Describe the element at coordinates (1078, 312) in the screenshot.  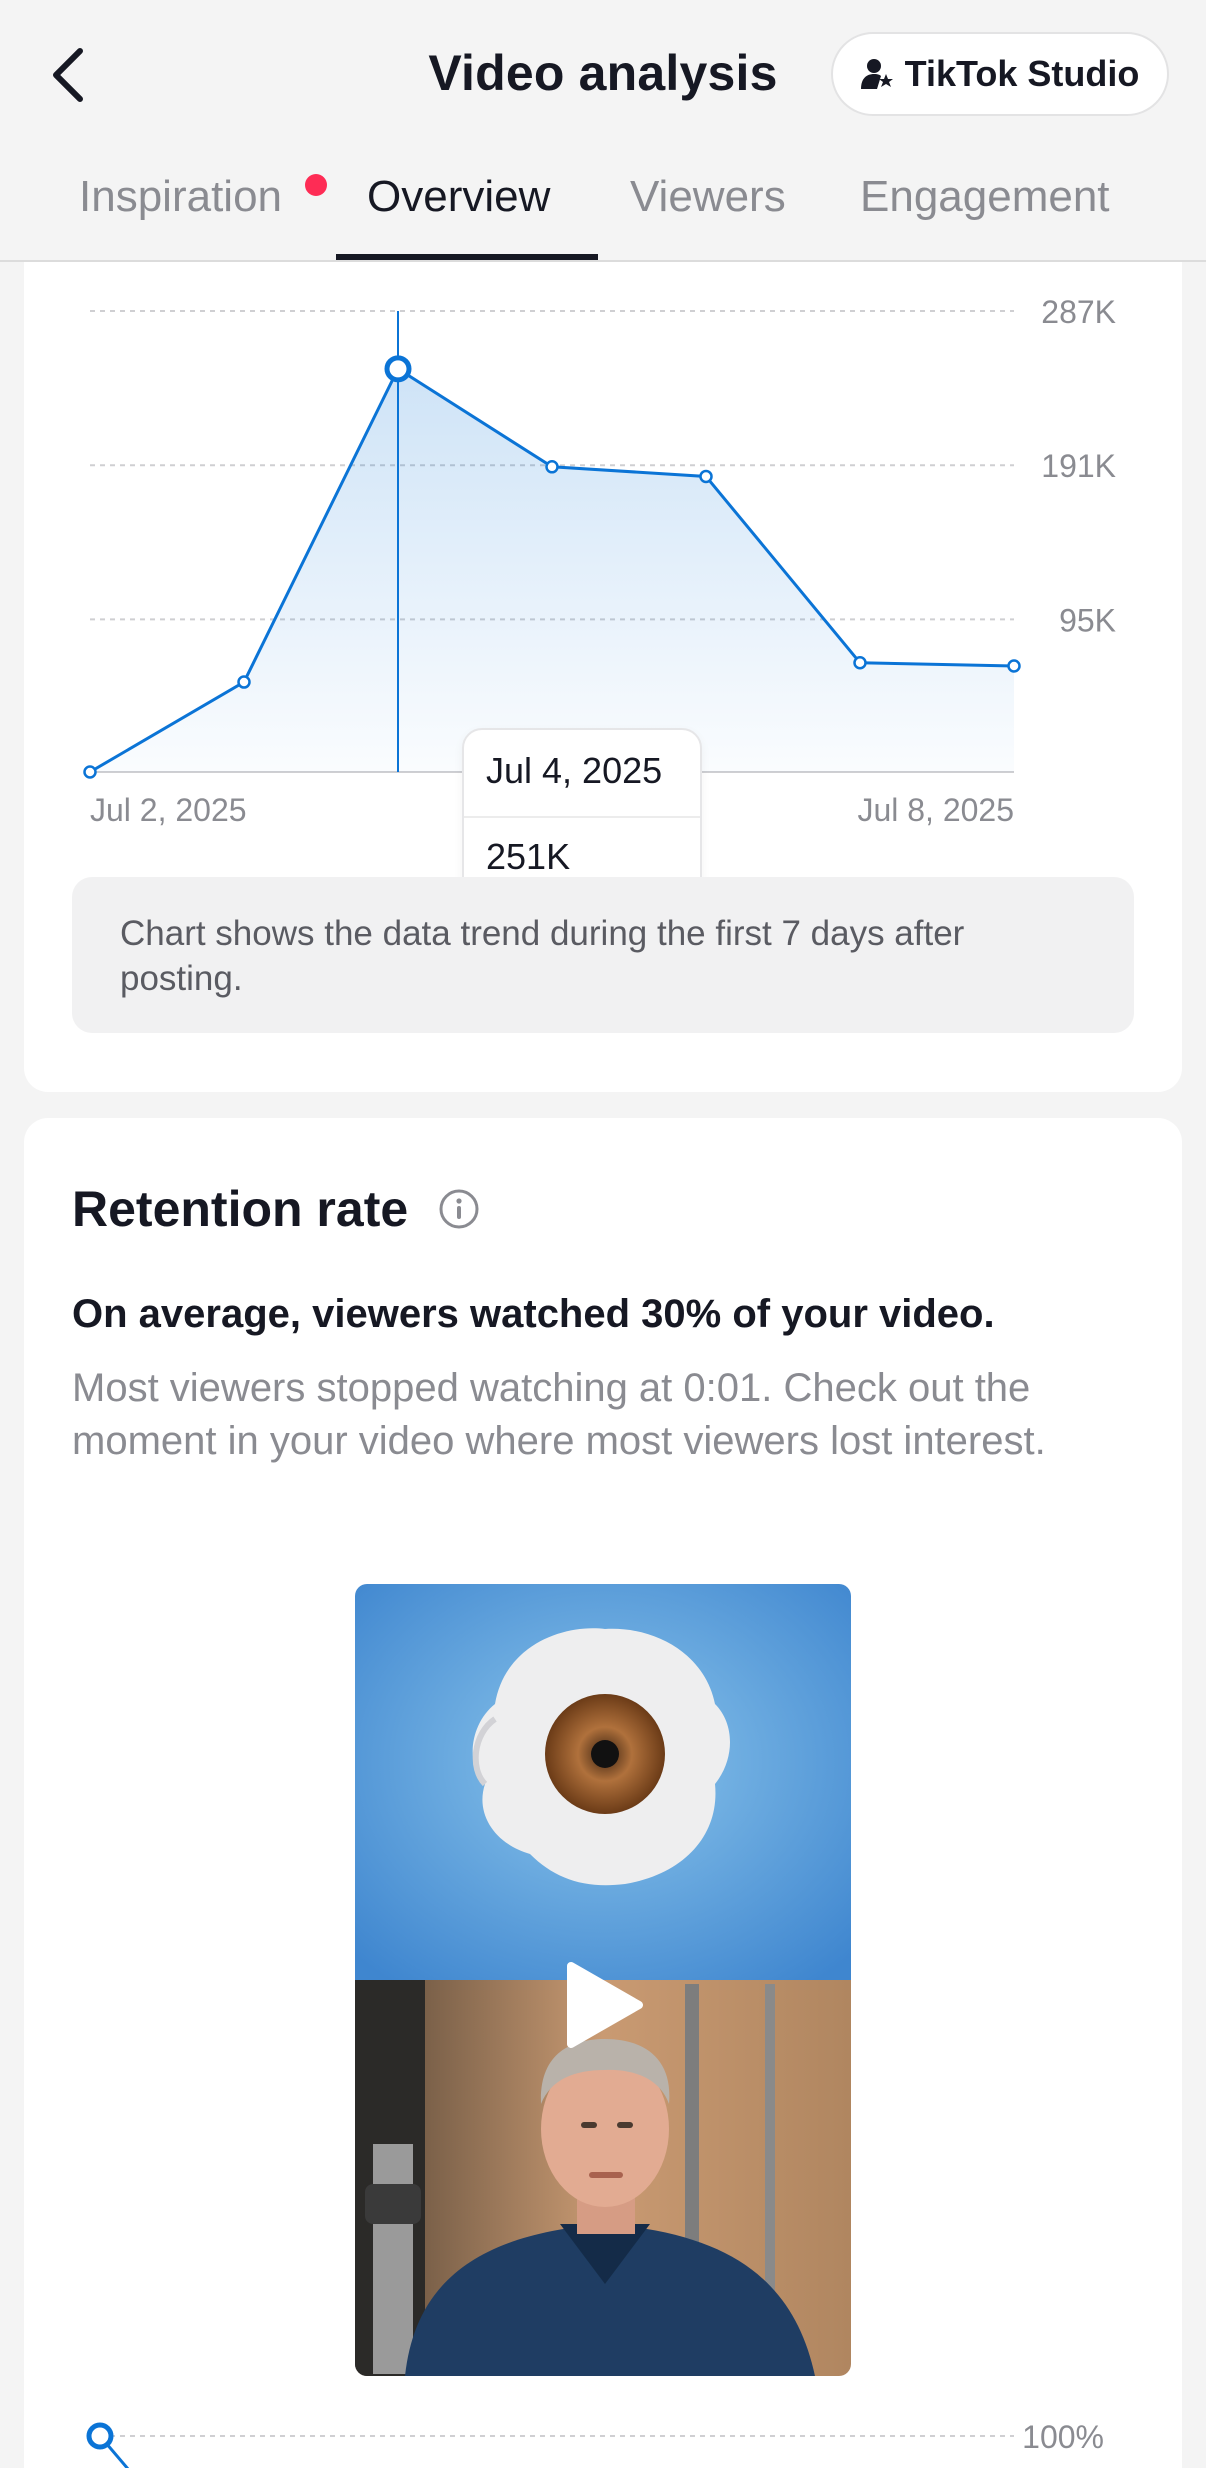
I see `y-tick-label: 287K` at that location.